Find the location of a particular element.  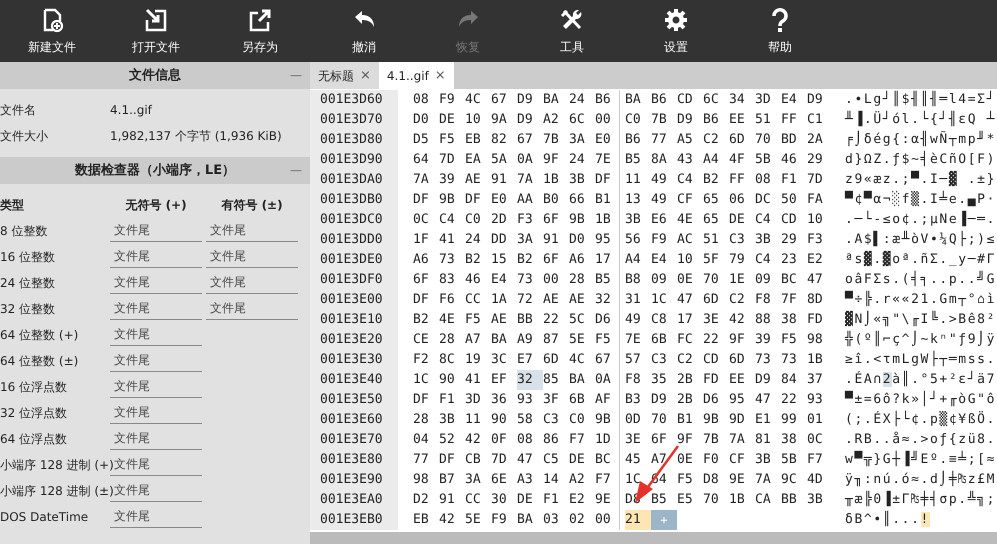

hex-byte: 46 is located at coordinates (794, 160).